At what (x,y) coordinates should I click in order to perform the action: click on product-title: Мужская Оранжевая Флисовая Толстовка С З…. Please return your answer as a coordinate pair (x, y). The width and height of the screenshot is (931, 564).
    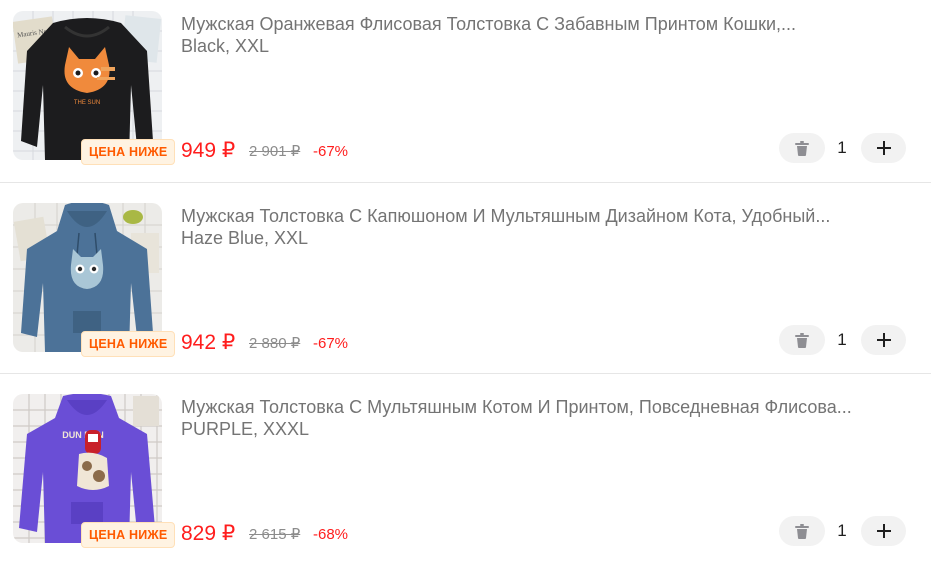
    Looking at the image, I should click on (553, 24).